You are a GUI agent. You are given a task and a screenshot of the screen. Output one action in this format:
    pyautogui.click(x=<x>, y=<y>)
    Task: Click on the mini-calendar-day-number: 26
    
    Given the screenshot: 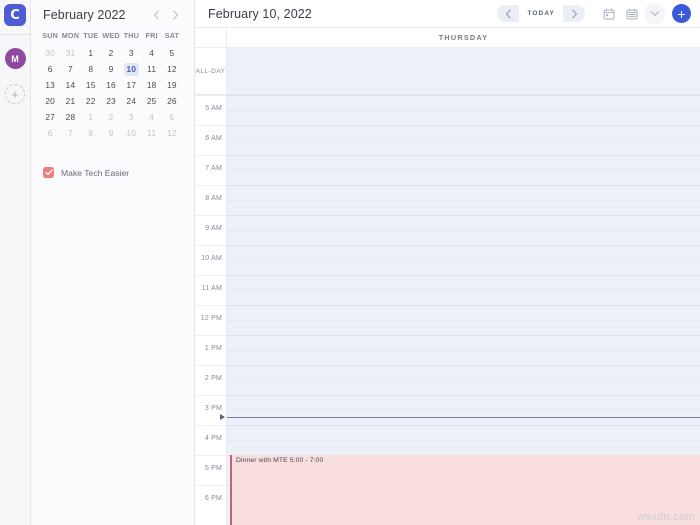 What is the action you would take?
    pyautogui.click(x=172, y=101)
    